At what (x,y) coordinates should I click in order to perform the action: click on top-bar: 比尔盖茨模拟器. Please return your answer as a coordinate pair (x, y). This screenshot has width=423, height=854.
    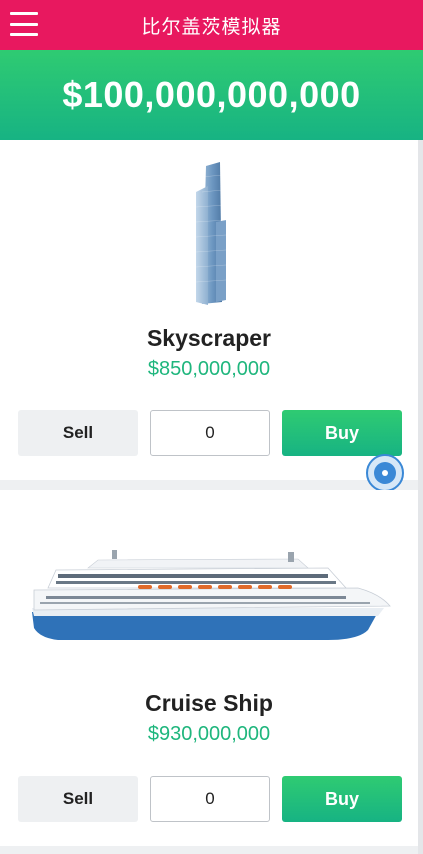
    Looking at the image, I should click on (211, 25).